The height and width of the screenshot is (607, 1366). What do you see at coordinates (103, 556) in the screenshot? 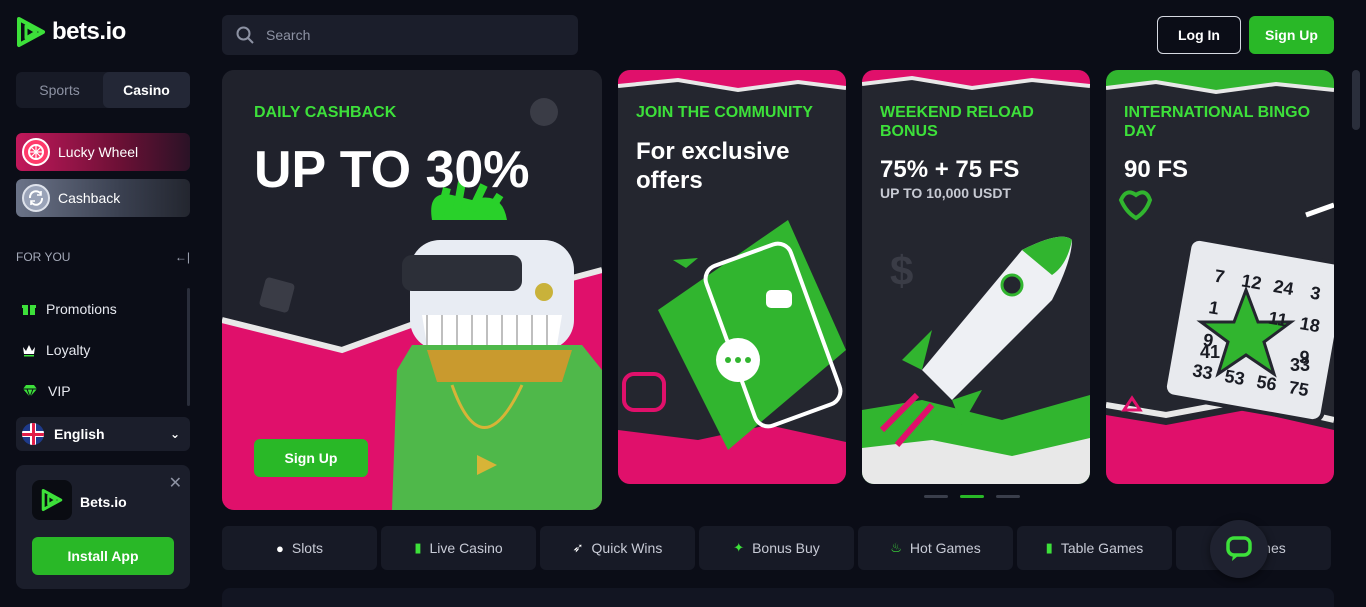
I see `install-app-button: Install App` at bounding box center [103, 556].